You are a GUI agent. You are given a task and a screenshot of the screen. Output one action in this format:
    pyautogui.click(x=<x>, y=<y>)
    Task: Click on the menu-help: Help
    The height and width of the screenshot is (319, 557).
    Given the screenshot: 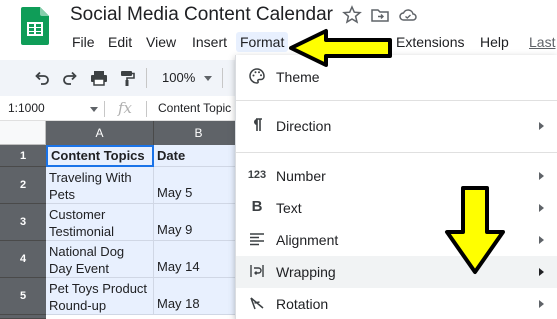 What is the action you would take?
    pyautogui.click(x=494, y=42)
    